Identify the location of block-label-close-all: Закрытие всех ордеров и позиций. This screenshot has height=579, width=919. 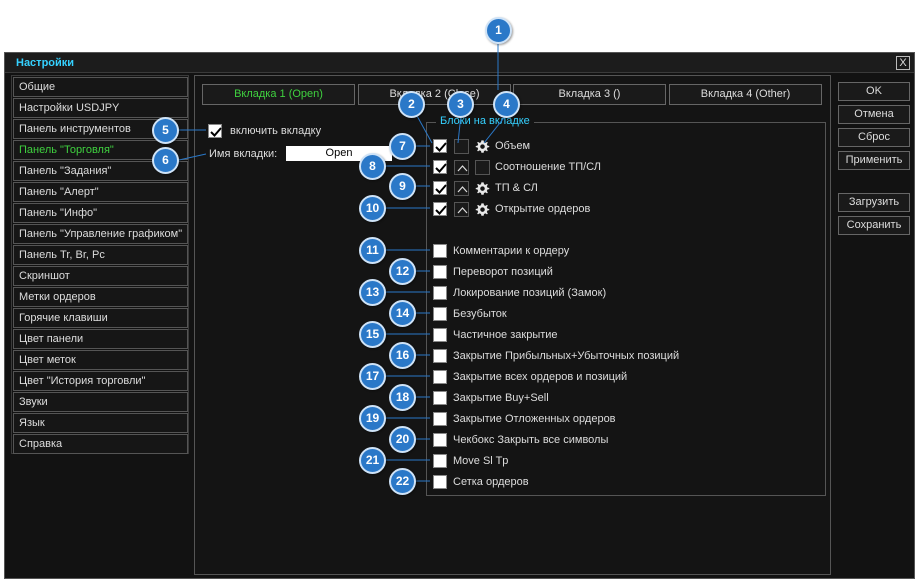
(540, 377).